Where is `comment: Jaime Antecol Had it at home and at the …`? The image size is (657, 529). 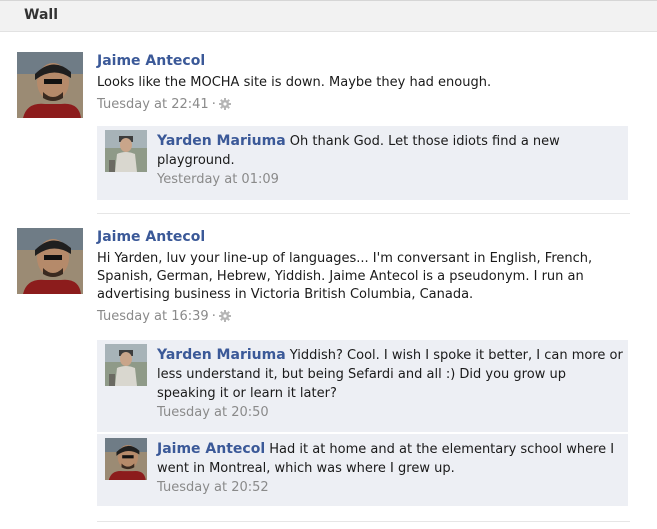
comment: Jaime Antecol Had it at home and at the … is located at coordinates (362, 470).